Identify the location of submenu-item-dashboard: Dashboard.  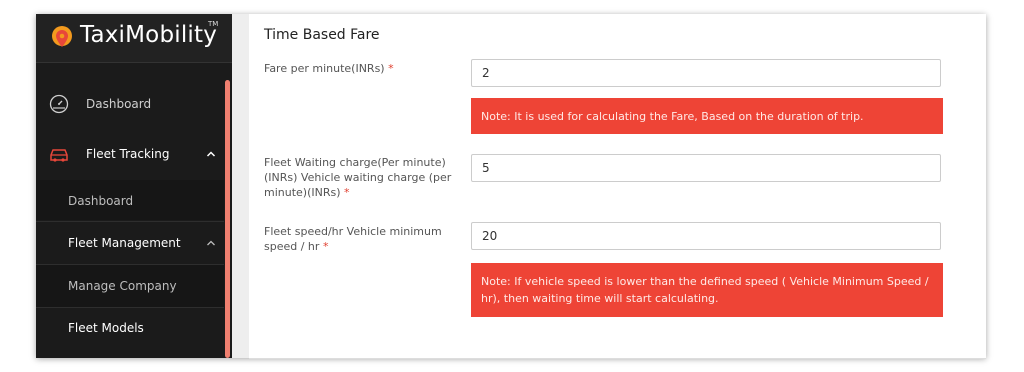
(130, 200).